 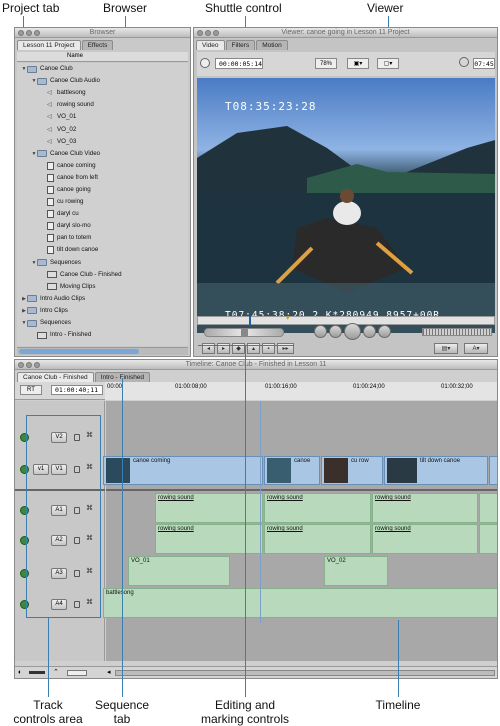 I want to click on browser-item: ▶ Intro Audio Clips, so click(x=102, y=299).